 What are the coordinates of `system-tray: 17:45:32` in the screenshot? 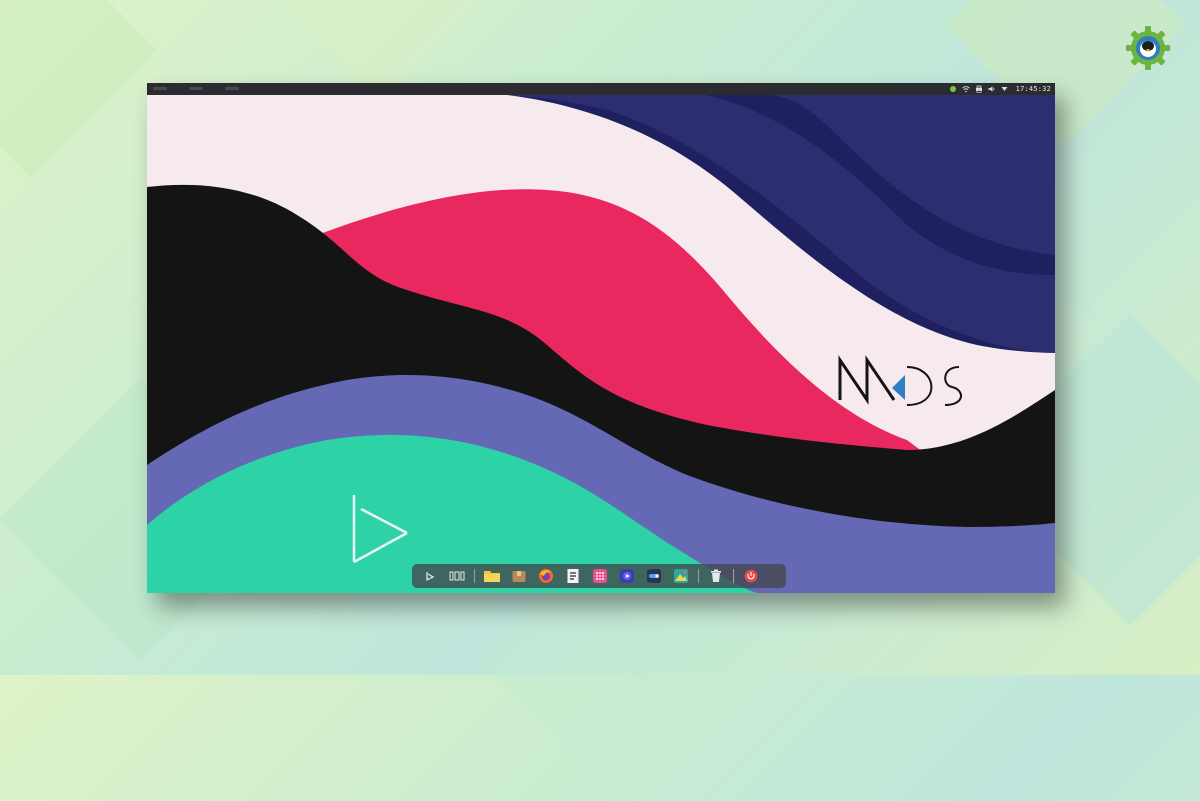 It's located at (1000, 89).